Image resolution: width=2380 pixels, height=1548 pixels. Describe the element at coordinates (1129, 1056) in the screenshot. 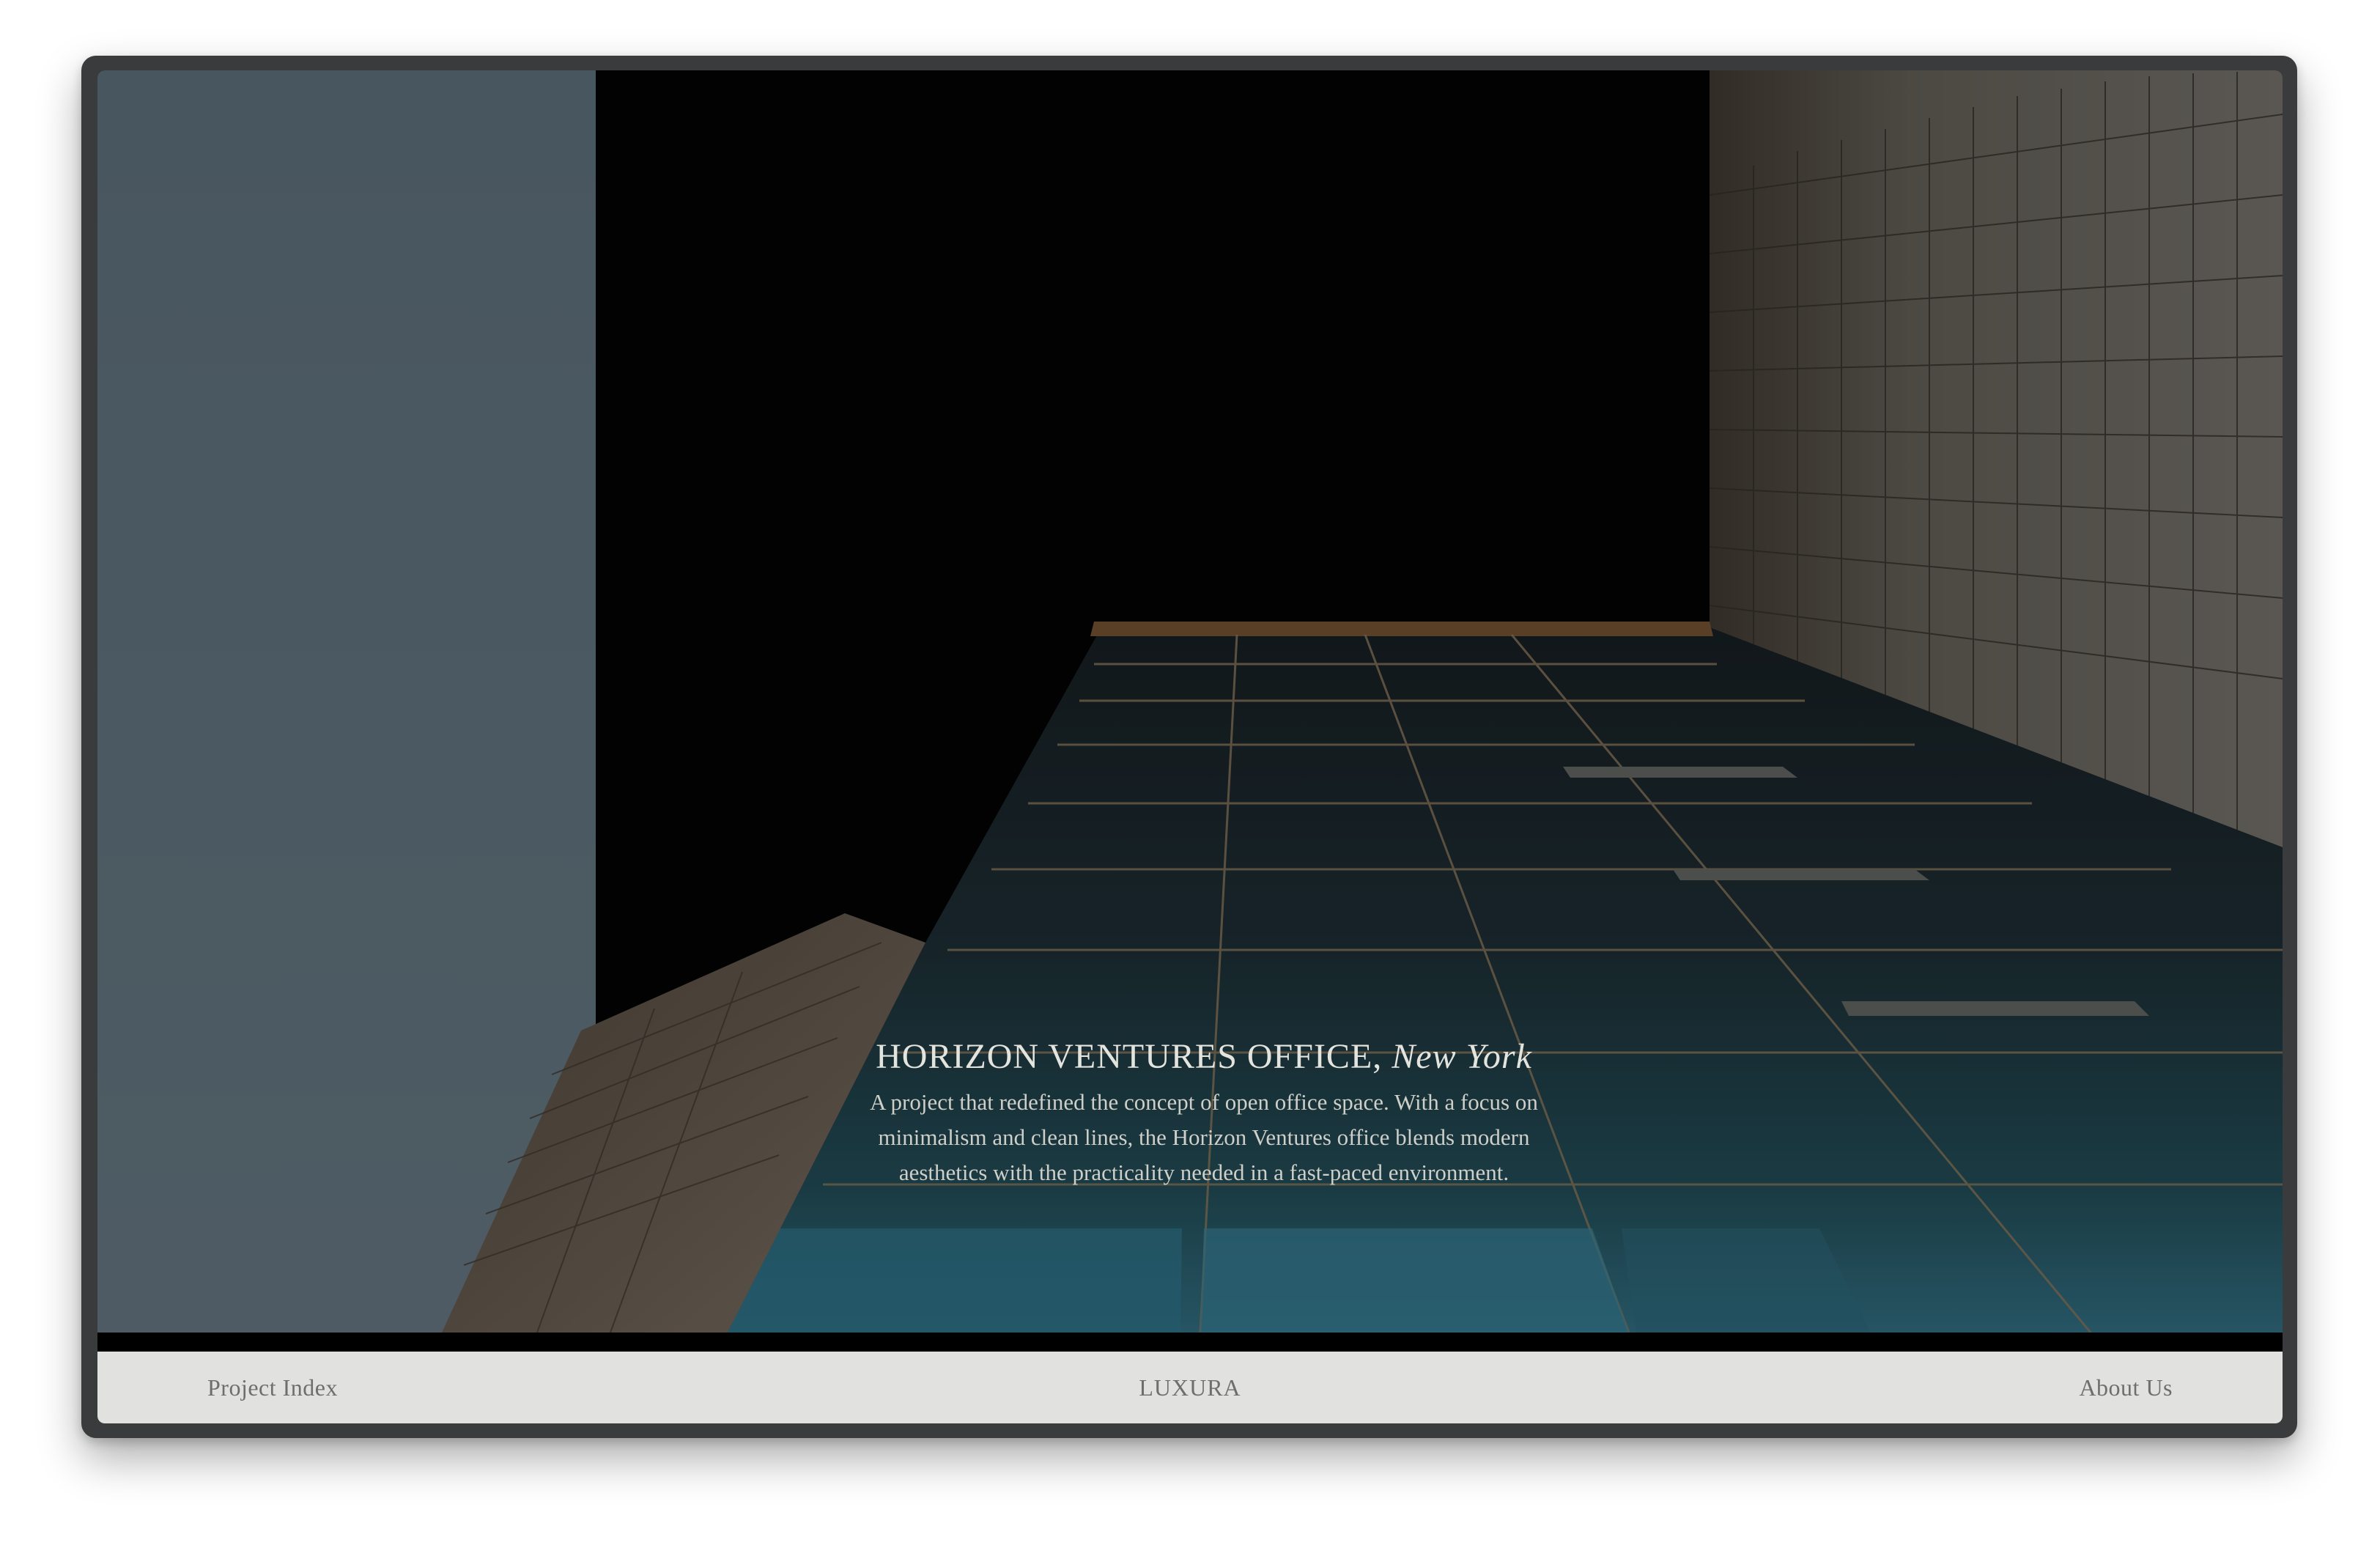

I see `project-name: HORIZON VENTURES OFFICE,` at that location.